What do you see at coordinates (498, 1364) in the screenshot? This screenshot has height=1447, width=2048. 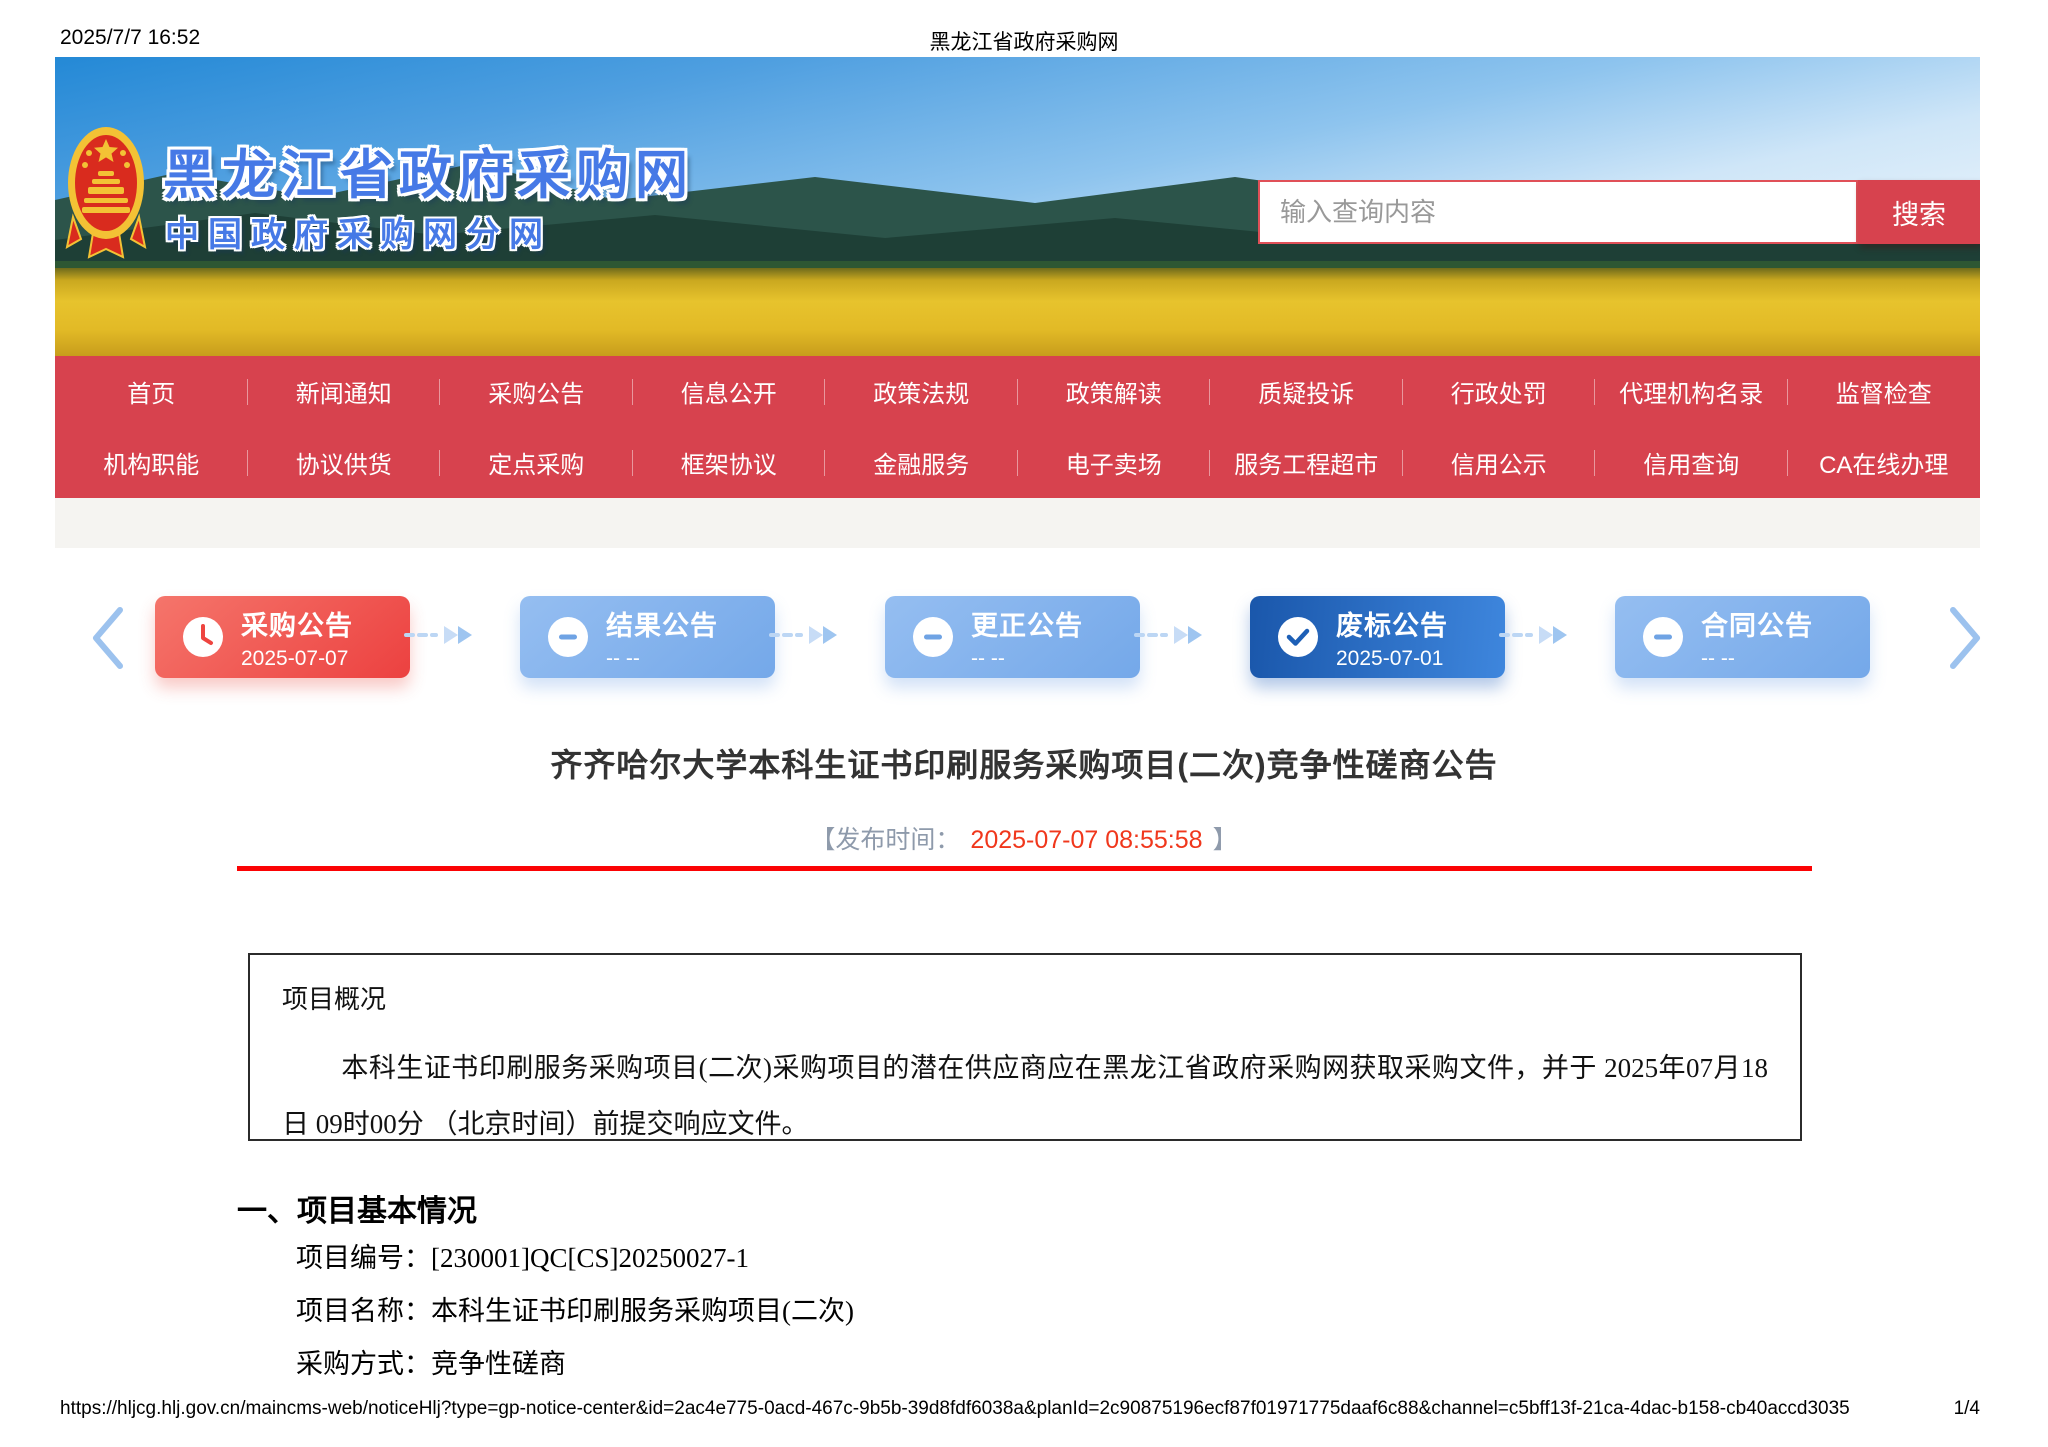 I see `field-value: 竞争性磋商` at bounding box center [498, 1364].